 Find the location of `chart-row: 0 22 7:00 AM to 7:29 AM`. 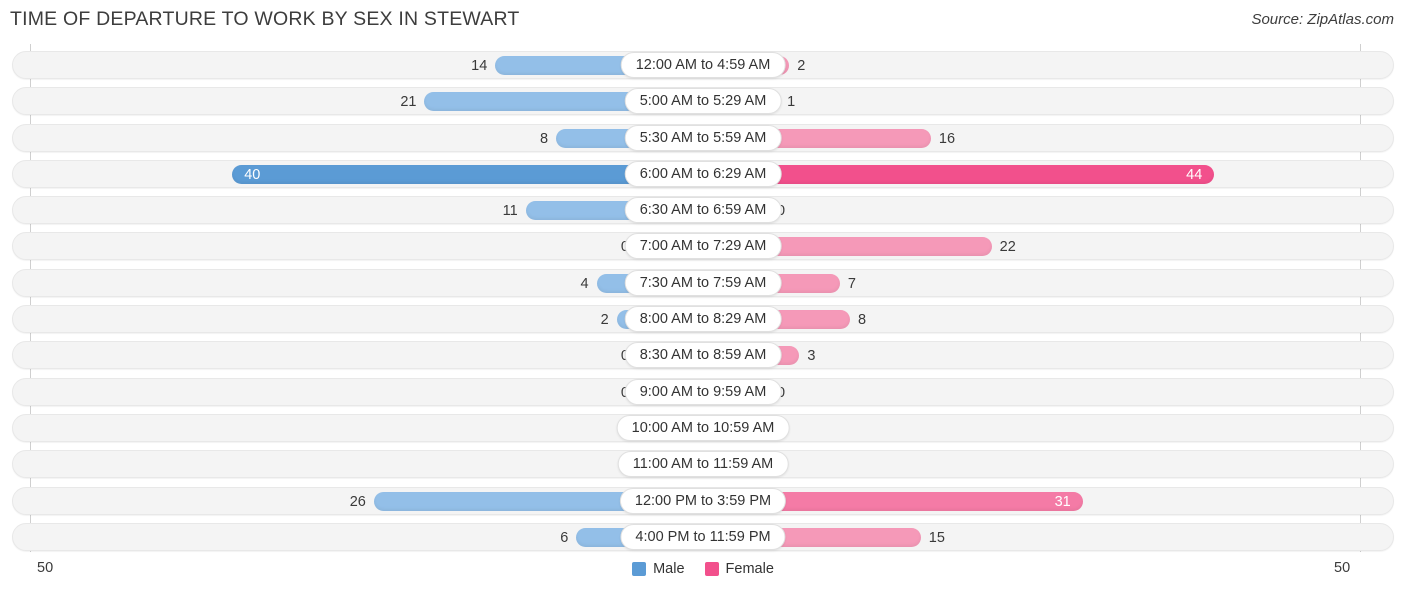

chart-row: 0 22 7:00 AM to 7:29 AM is located at coordinates (703, 247).